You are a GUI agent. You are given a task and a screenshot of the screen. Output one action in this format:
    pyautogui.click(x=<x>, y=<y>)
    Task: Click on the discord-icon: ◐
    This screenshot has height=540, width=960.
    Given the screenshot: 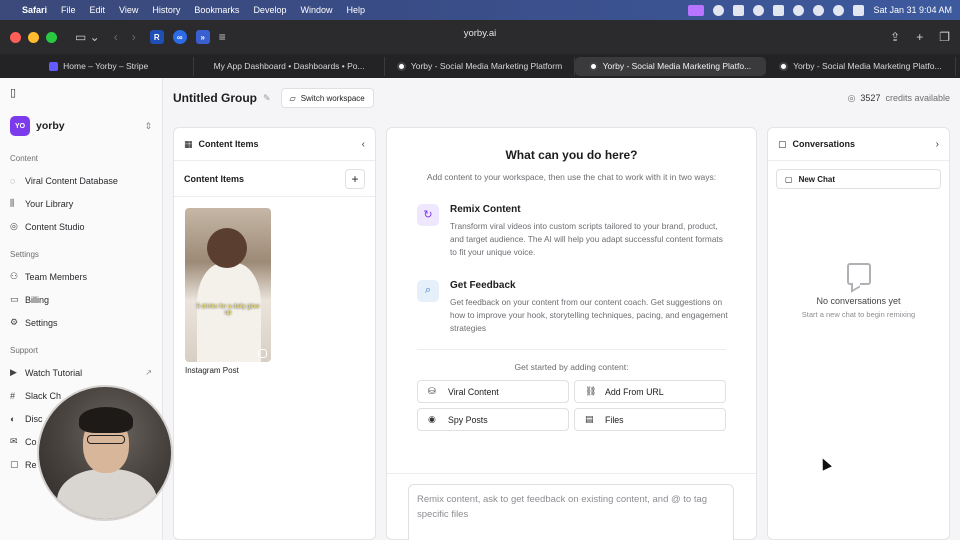 What is the action you would take?
    pyautogui.click(x=13, y=418)
    